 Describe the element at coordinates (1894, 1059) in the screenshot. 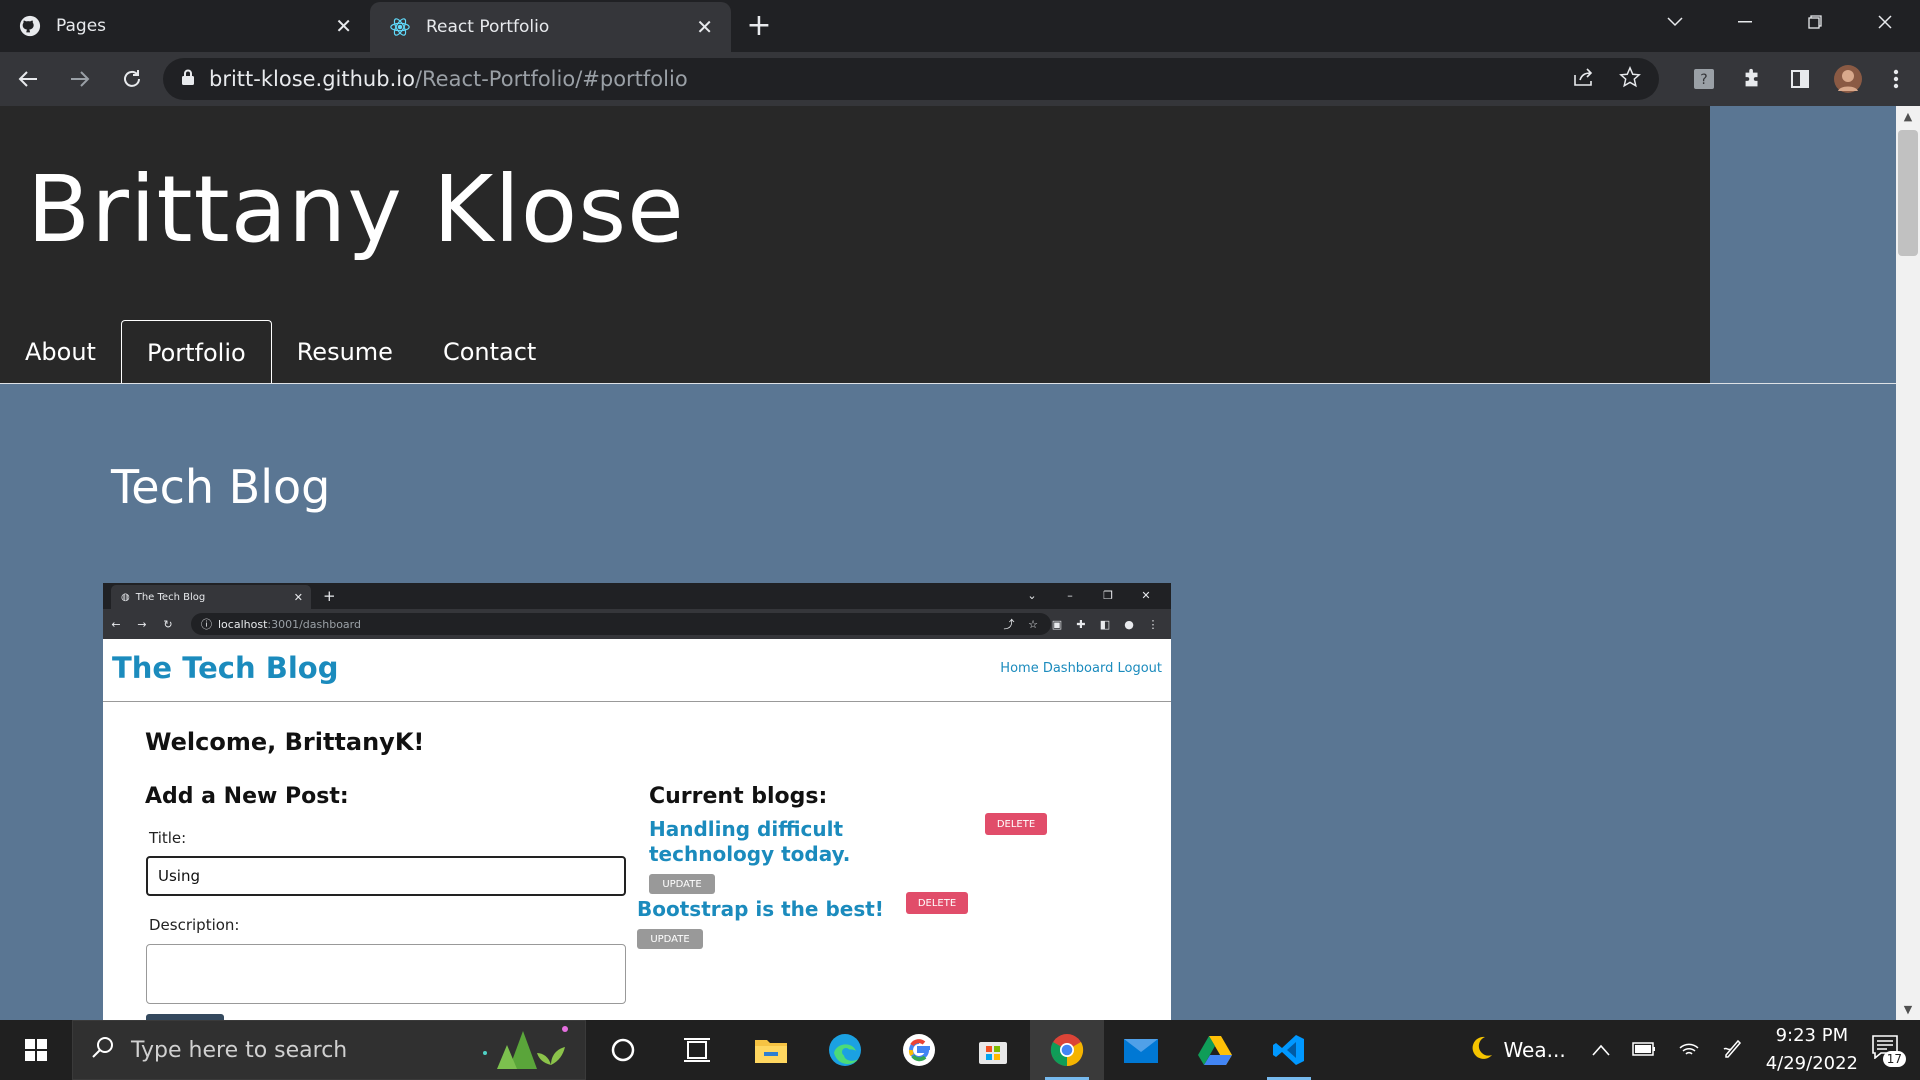

I see `notification-count: 17` at that location.